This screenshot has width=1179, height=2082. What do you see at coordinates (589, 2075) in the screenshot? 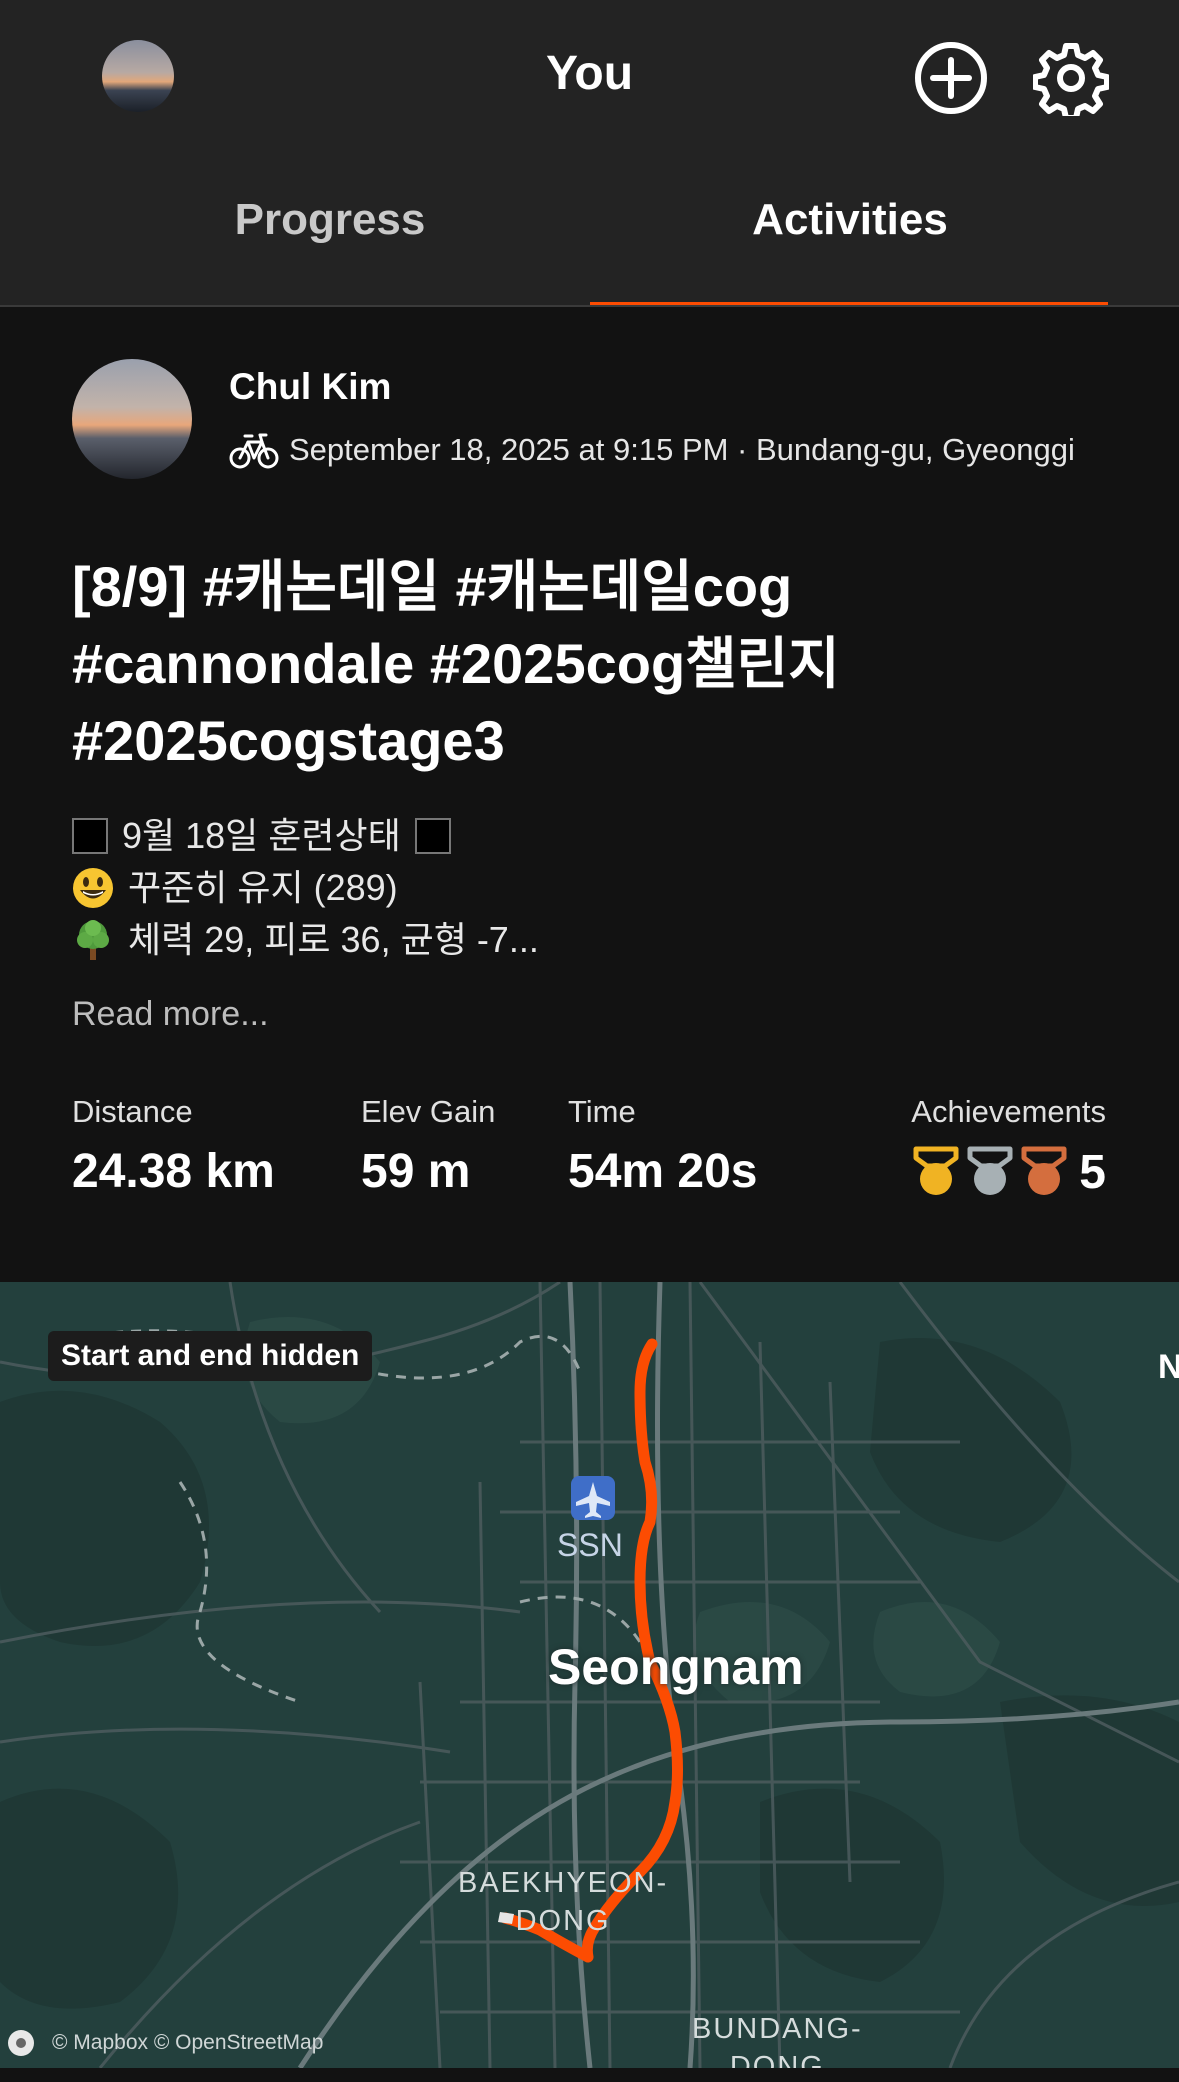
I see `bottom-edge` at bounding box center [589, 2075].